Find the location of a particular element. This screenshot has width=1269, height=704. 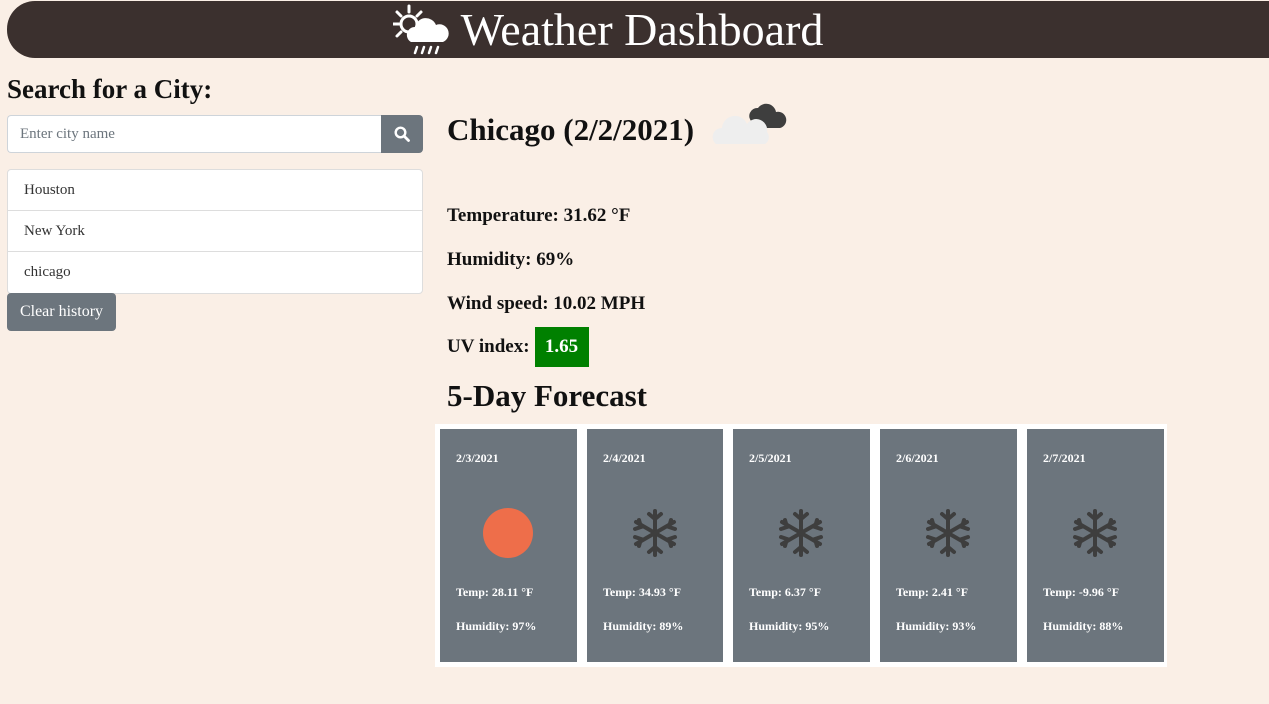

sun-icon is located at coordinates (508, 533).